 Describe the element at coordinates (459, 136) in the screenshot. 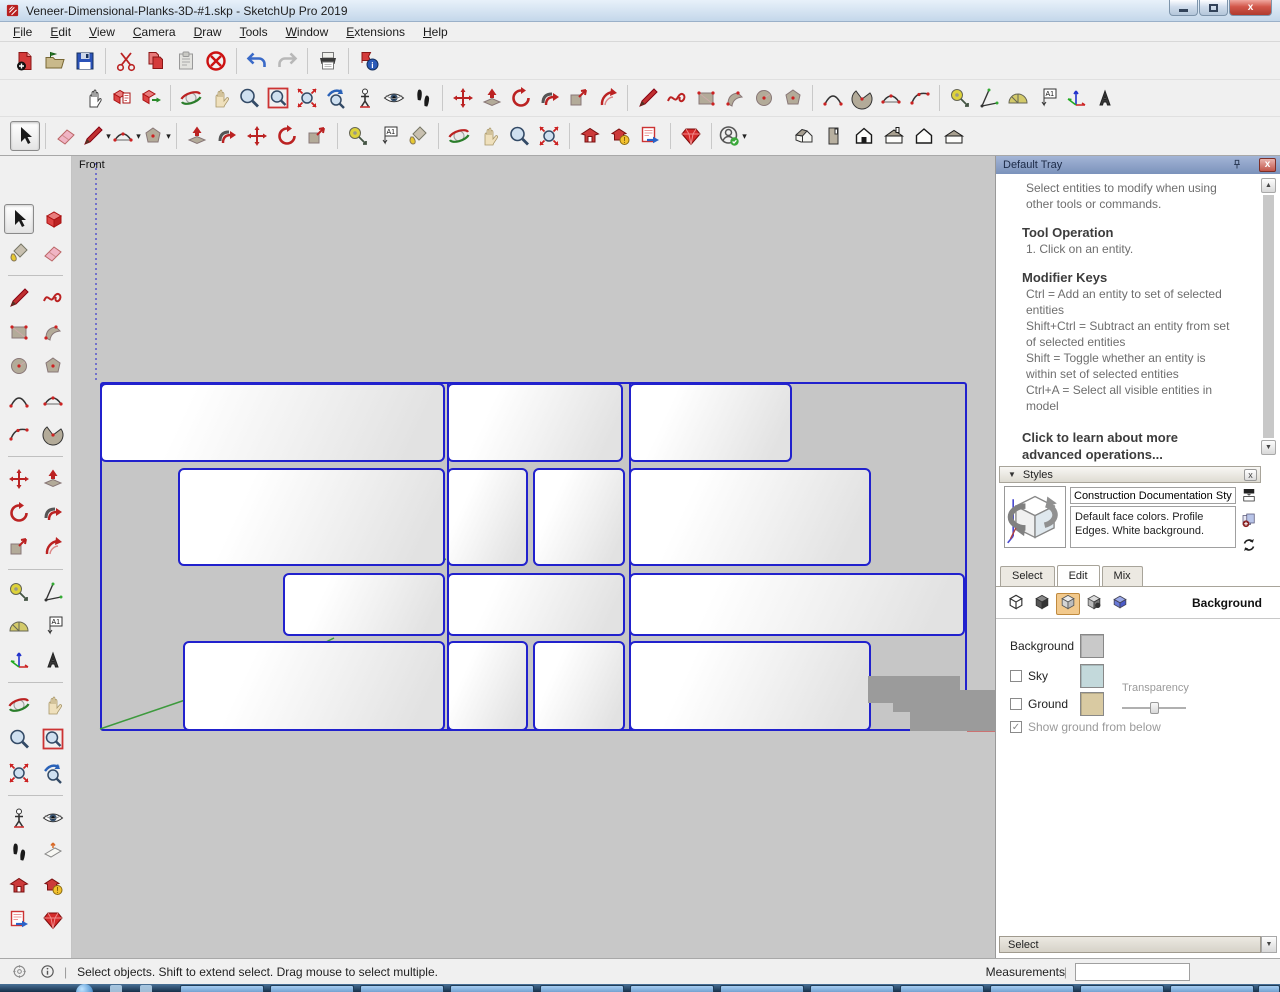

I see `orbit-button` at that location.